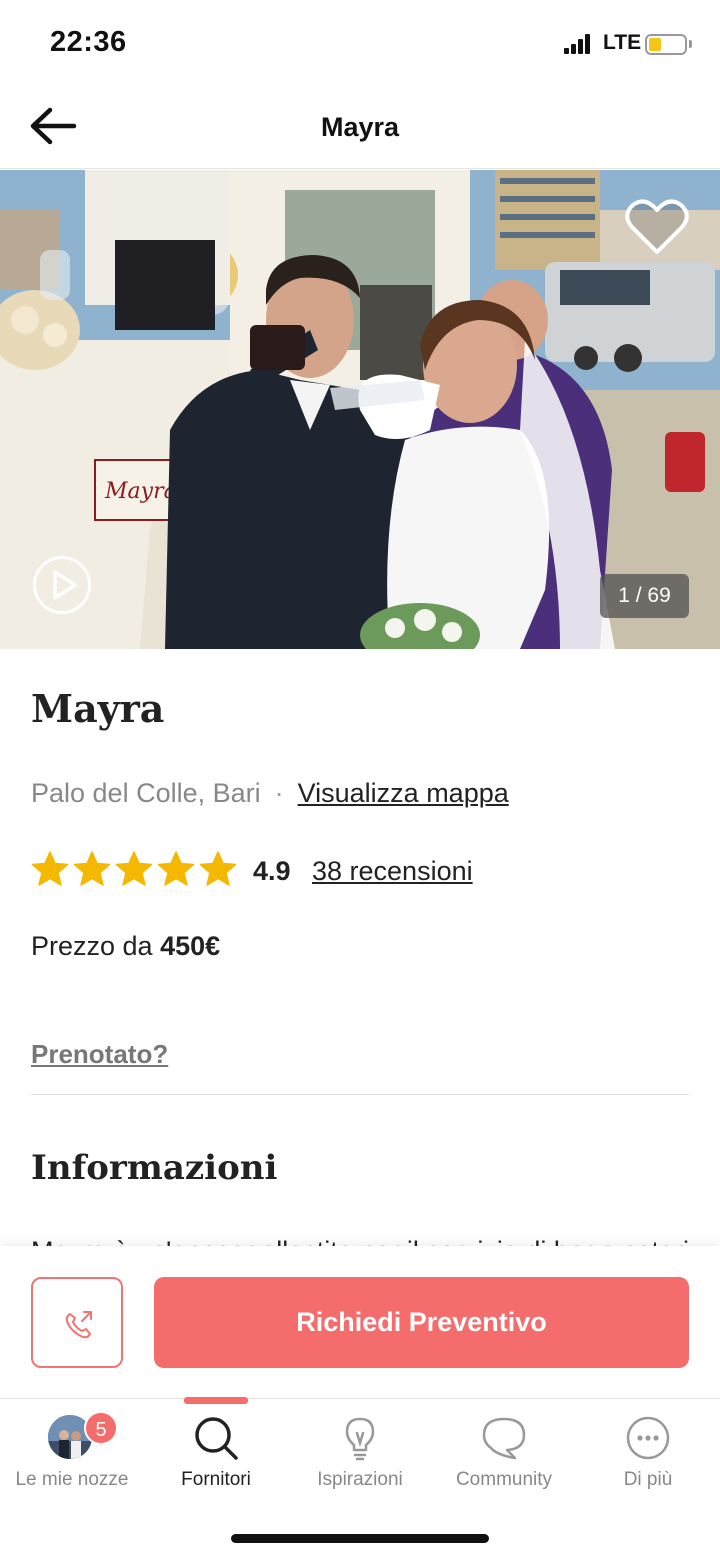 The image size is (720, 1558). I want to click on tab-community: Community, so click(504, 1454).